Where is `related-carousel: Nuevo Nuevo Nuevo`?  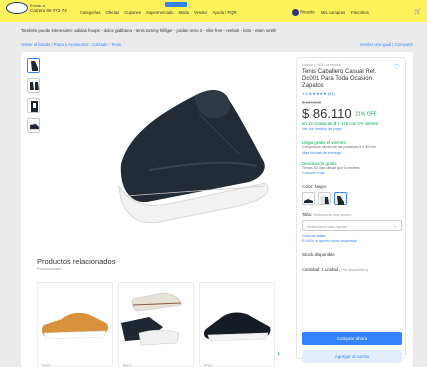
related-carousel: Nuevo Nuevo Nuevo is located at coordinates (156, 324).